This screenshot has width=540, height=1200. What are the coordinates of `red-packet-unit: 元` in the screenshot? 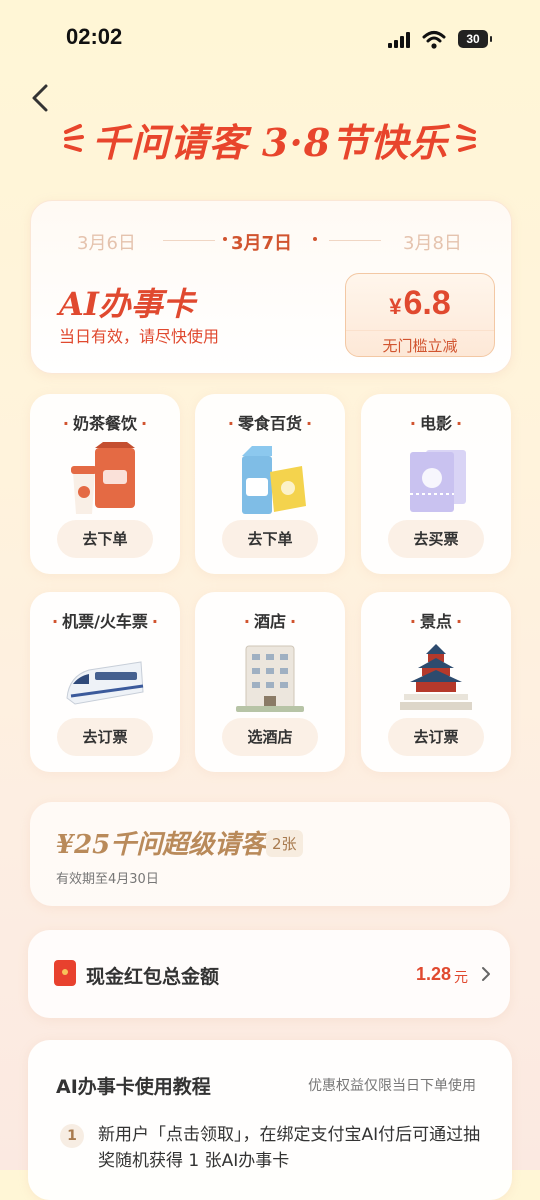 It's located at (461, 978).